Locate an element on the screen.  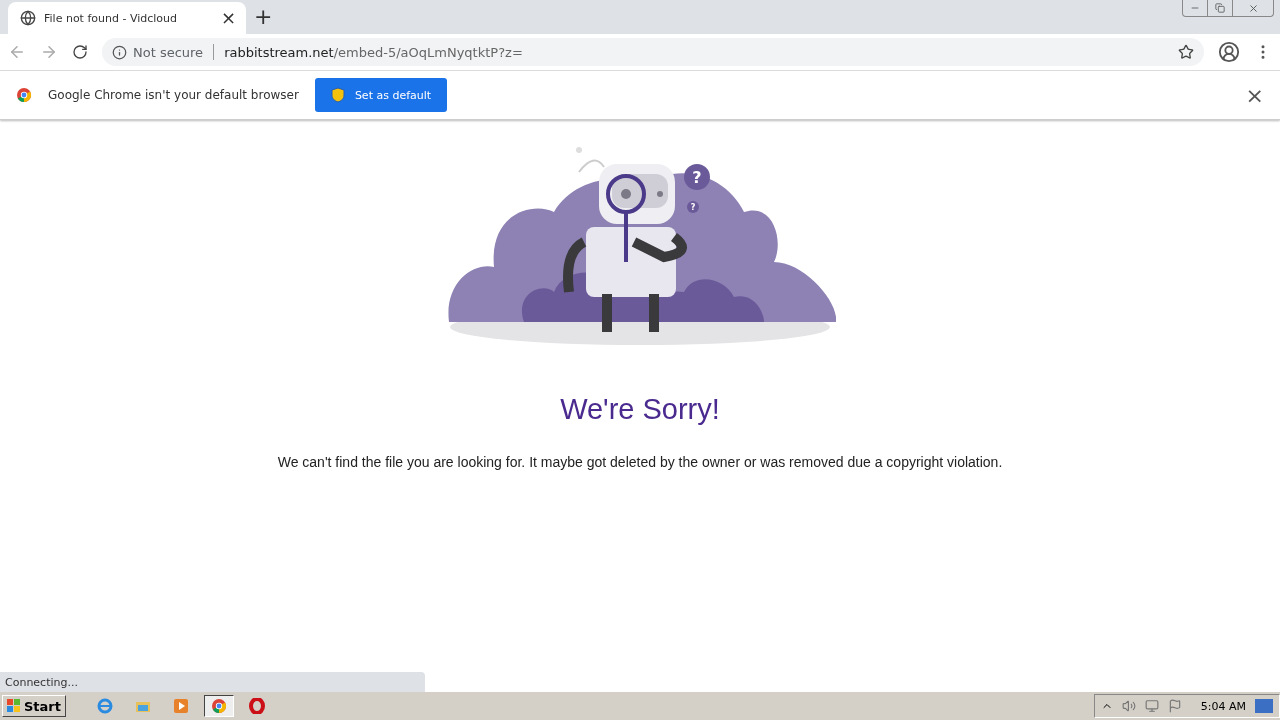
tab-close-button: × is located at coordinates (228, 18).